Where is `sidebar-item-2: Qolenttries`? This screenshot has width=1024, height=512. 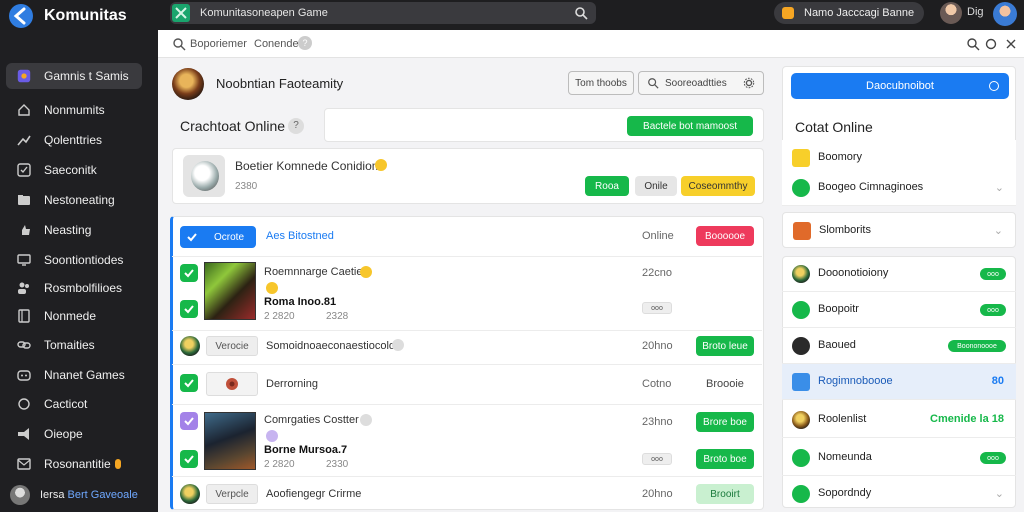
sidebar-item-2: Qolenttries is located at coordinates (74, 140).